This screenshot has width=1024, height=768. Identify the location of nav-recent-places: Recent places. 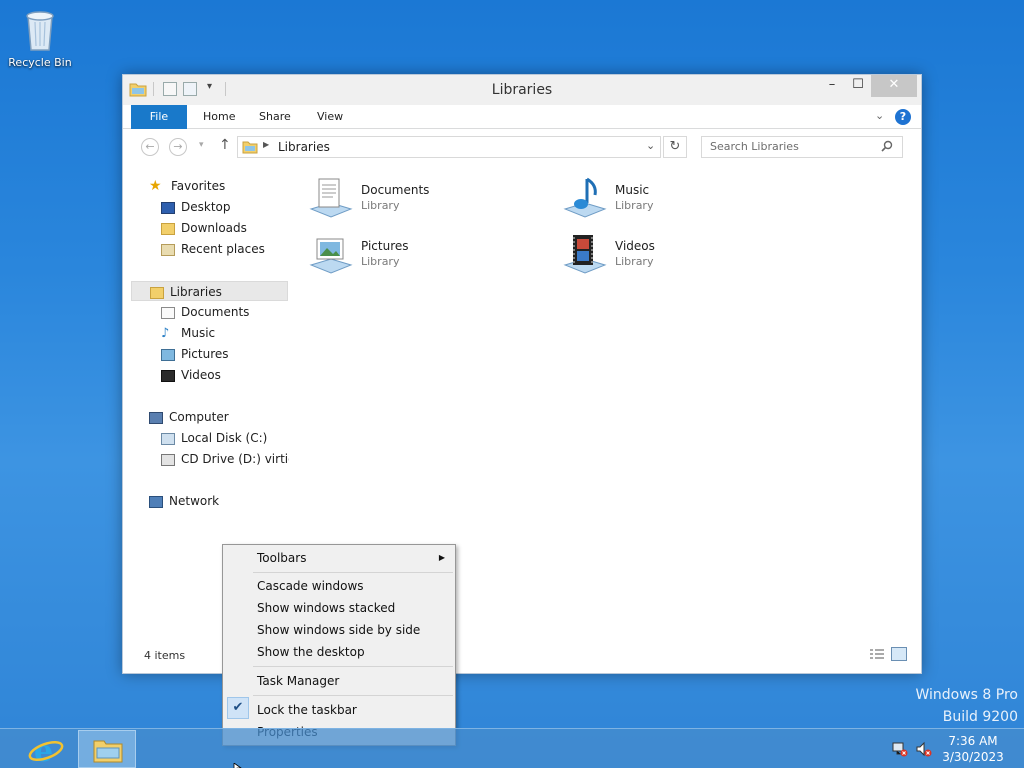
(246, 249).